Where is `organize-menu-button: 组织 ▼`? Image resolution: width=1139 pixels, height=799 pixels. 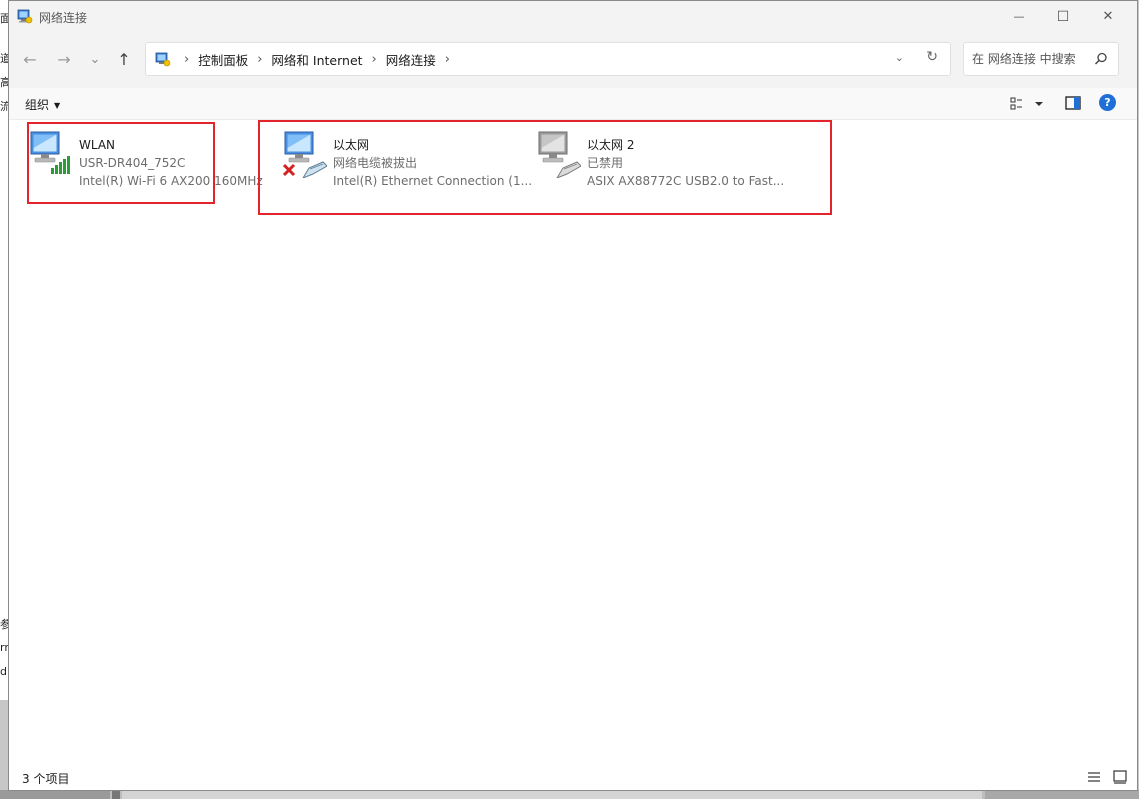
organize-menu-button: 组织 ▼ is located at coordinates (42, 104).